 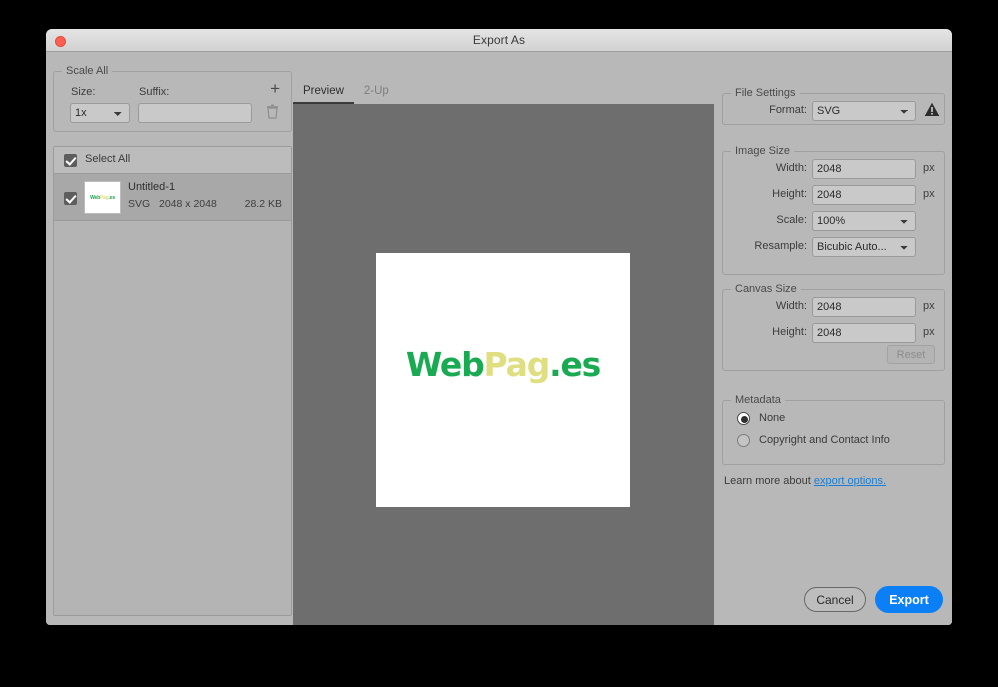 I want to click on file-dimensions: 2048 x 2048, so click(x=188, y=204).